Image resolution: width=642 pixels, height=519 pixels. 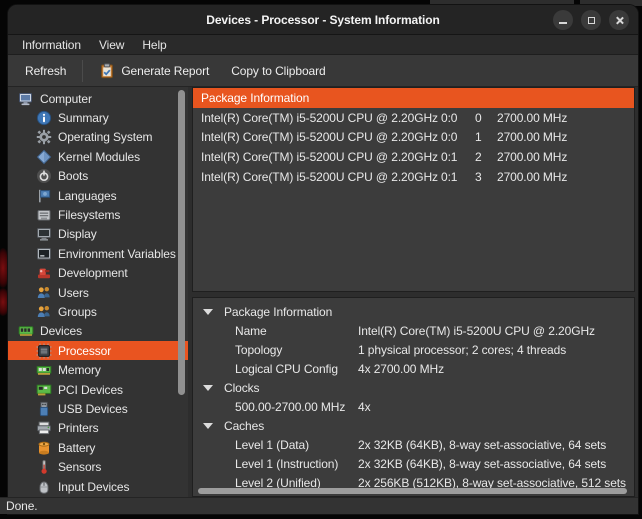 I want to click on sidebar-item-label: Sensors, so click(x=80, y=467).